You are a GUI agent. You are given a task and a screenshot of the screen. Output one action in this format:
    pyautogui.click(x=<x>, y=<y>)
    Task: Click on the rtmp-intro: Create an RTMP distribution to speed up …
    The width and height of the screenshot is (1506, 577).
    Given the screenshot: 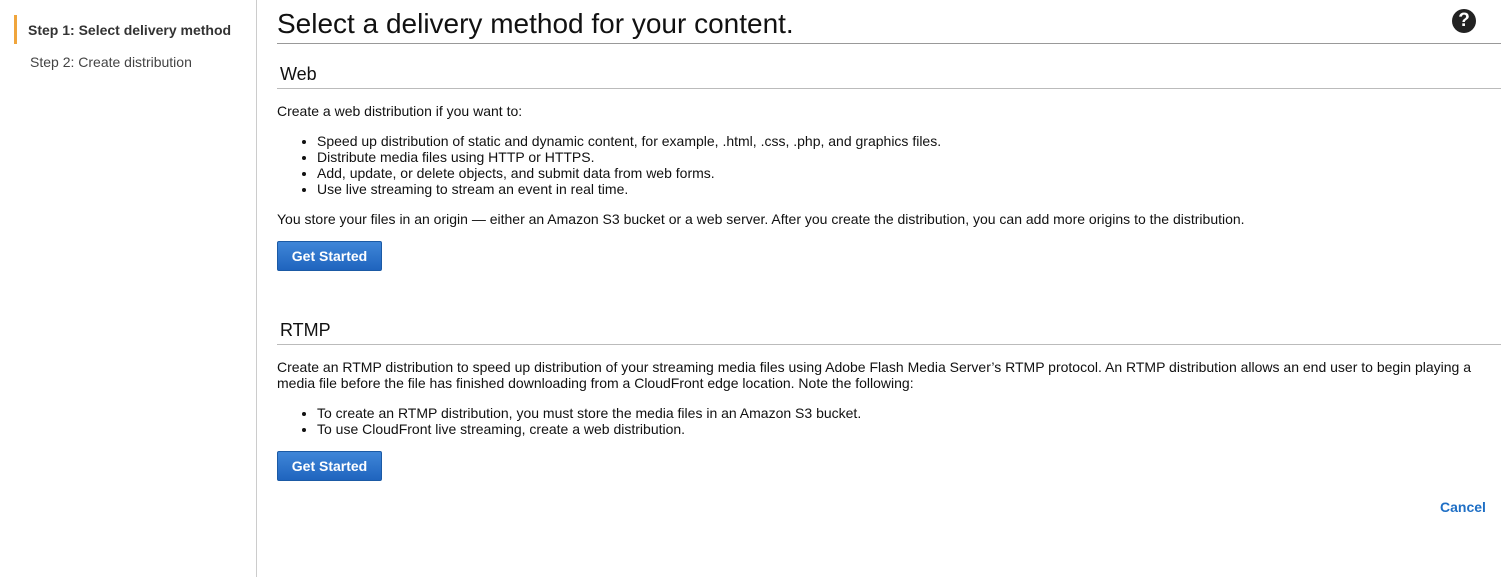 What is the action you would take?
    pyautogui.click(x=874, y=375)
    